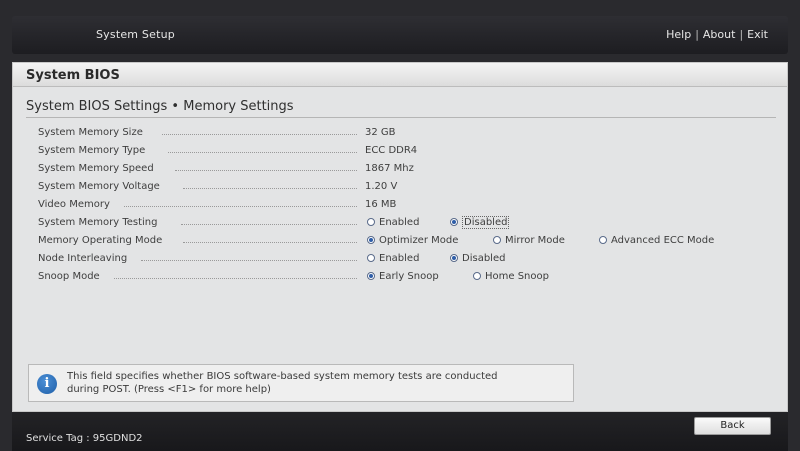 The height and width of the screenshot is (451, 800). I want to click on setting-label: Snoop Mode, so click(69, 276).